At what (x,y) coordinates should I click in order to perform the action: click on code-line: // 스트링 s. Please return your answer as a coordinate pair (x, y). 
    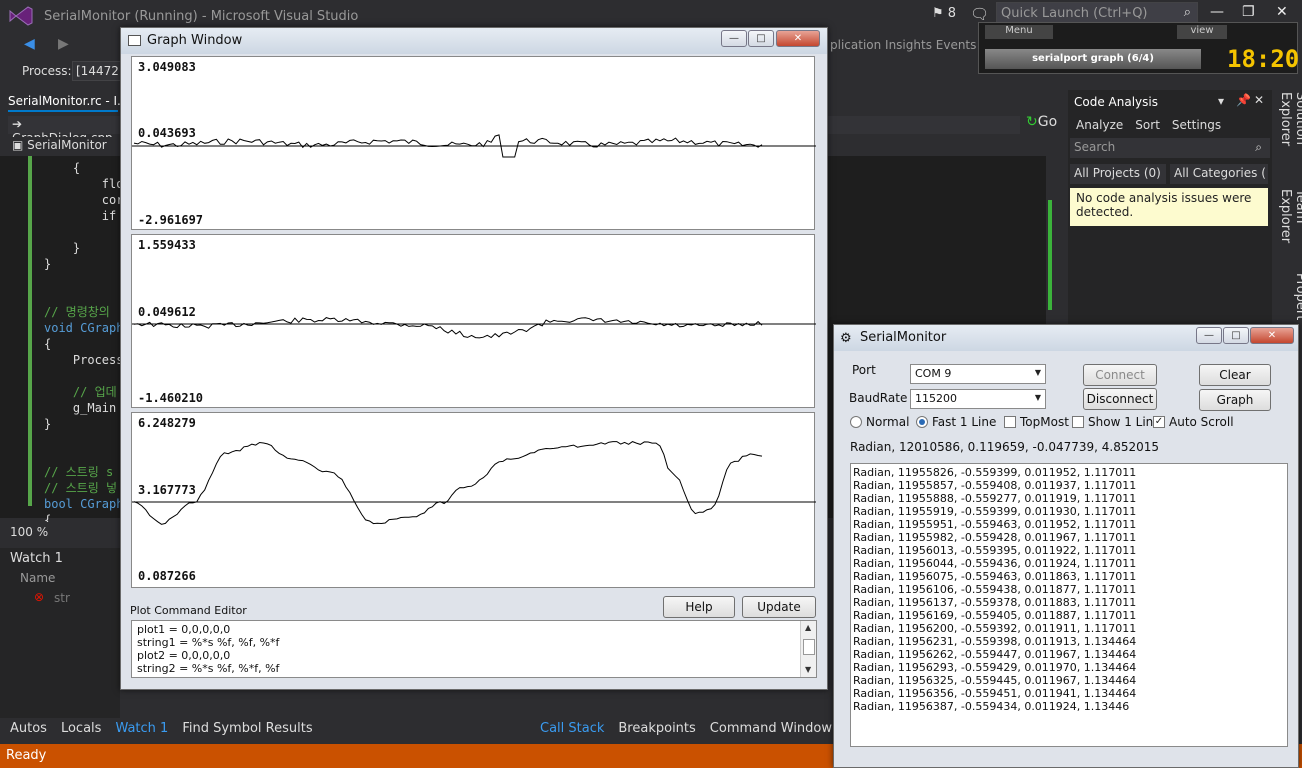
    Looking at the image, I should click on (79, 472).